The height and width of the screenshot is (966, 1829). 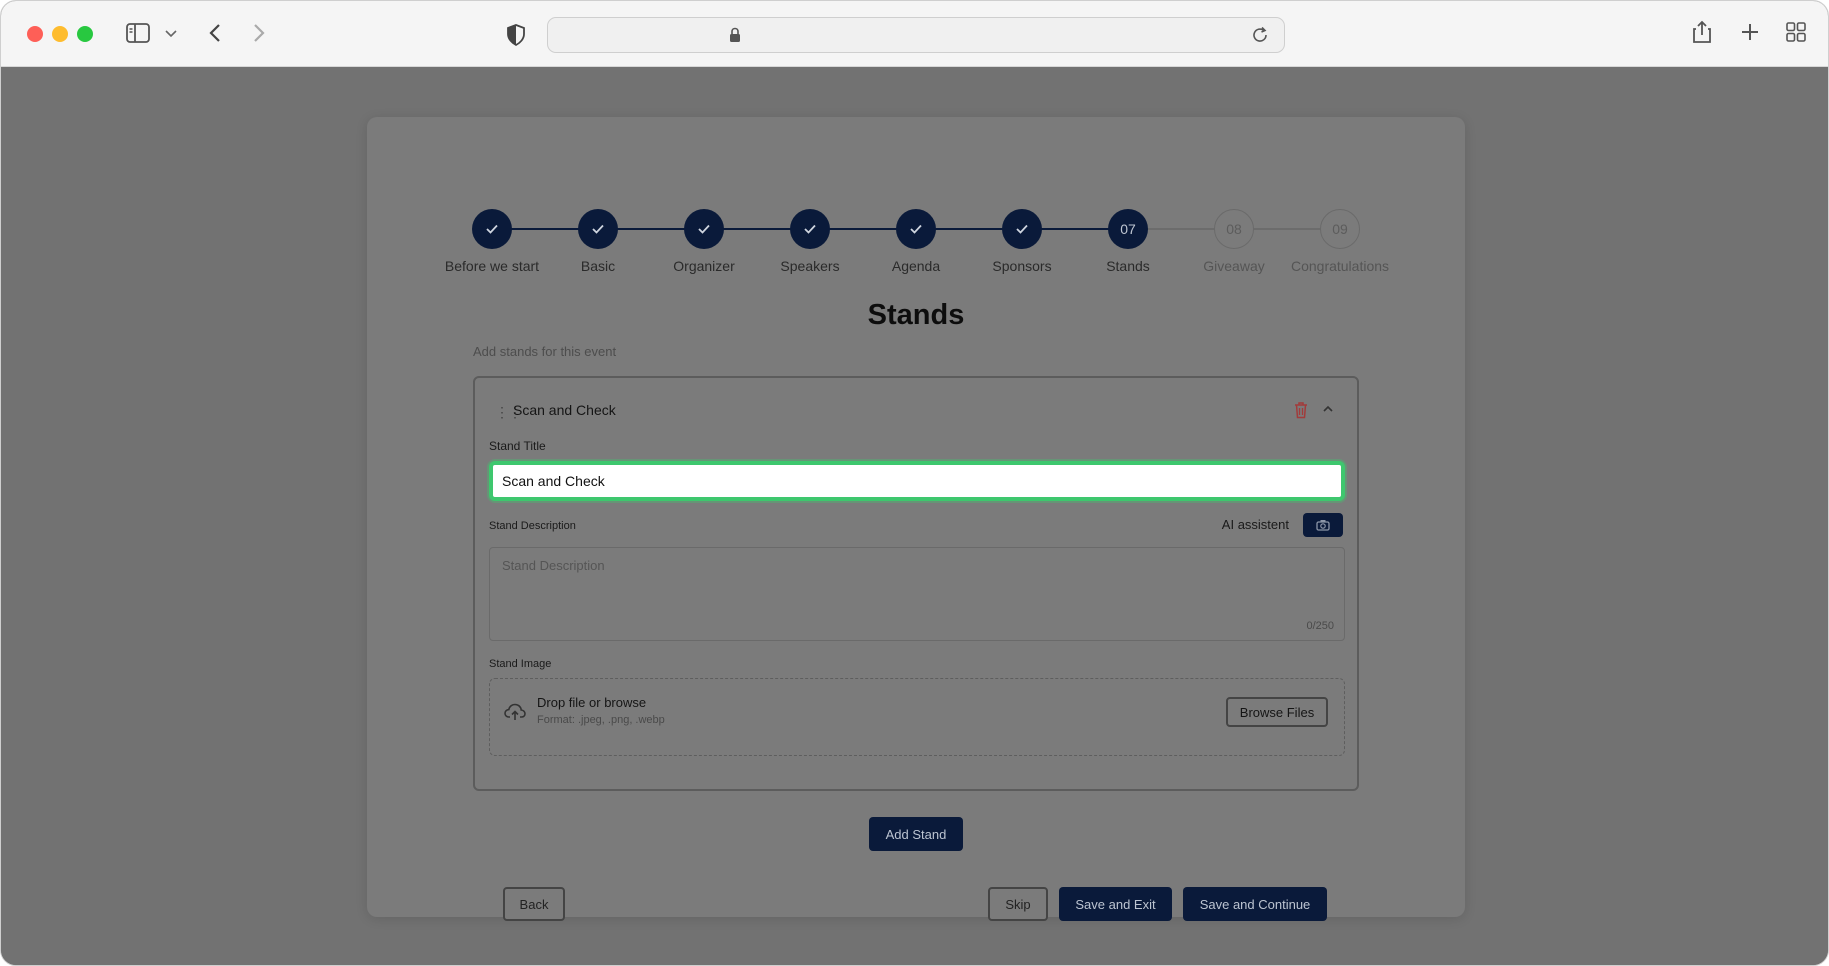 What do you see at coordinates (1260, 35) in the screenshot?
I see `reload-icon` at bounding box center [1260, 35].